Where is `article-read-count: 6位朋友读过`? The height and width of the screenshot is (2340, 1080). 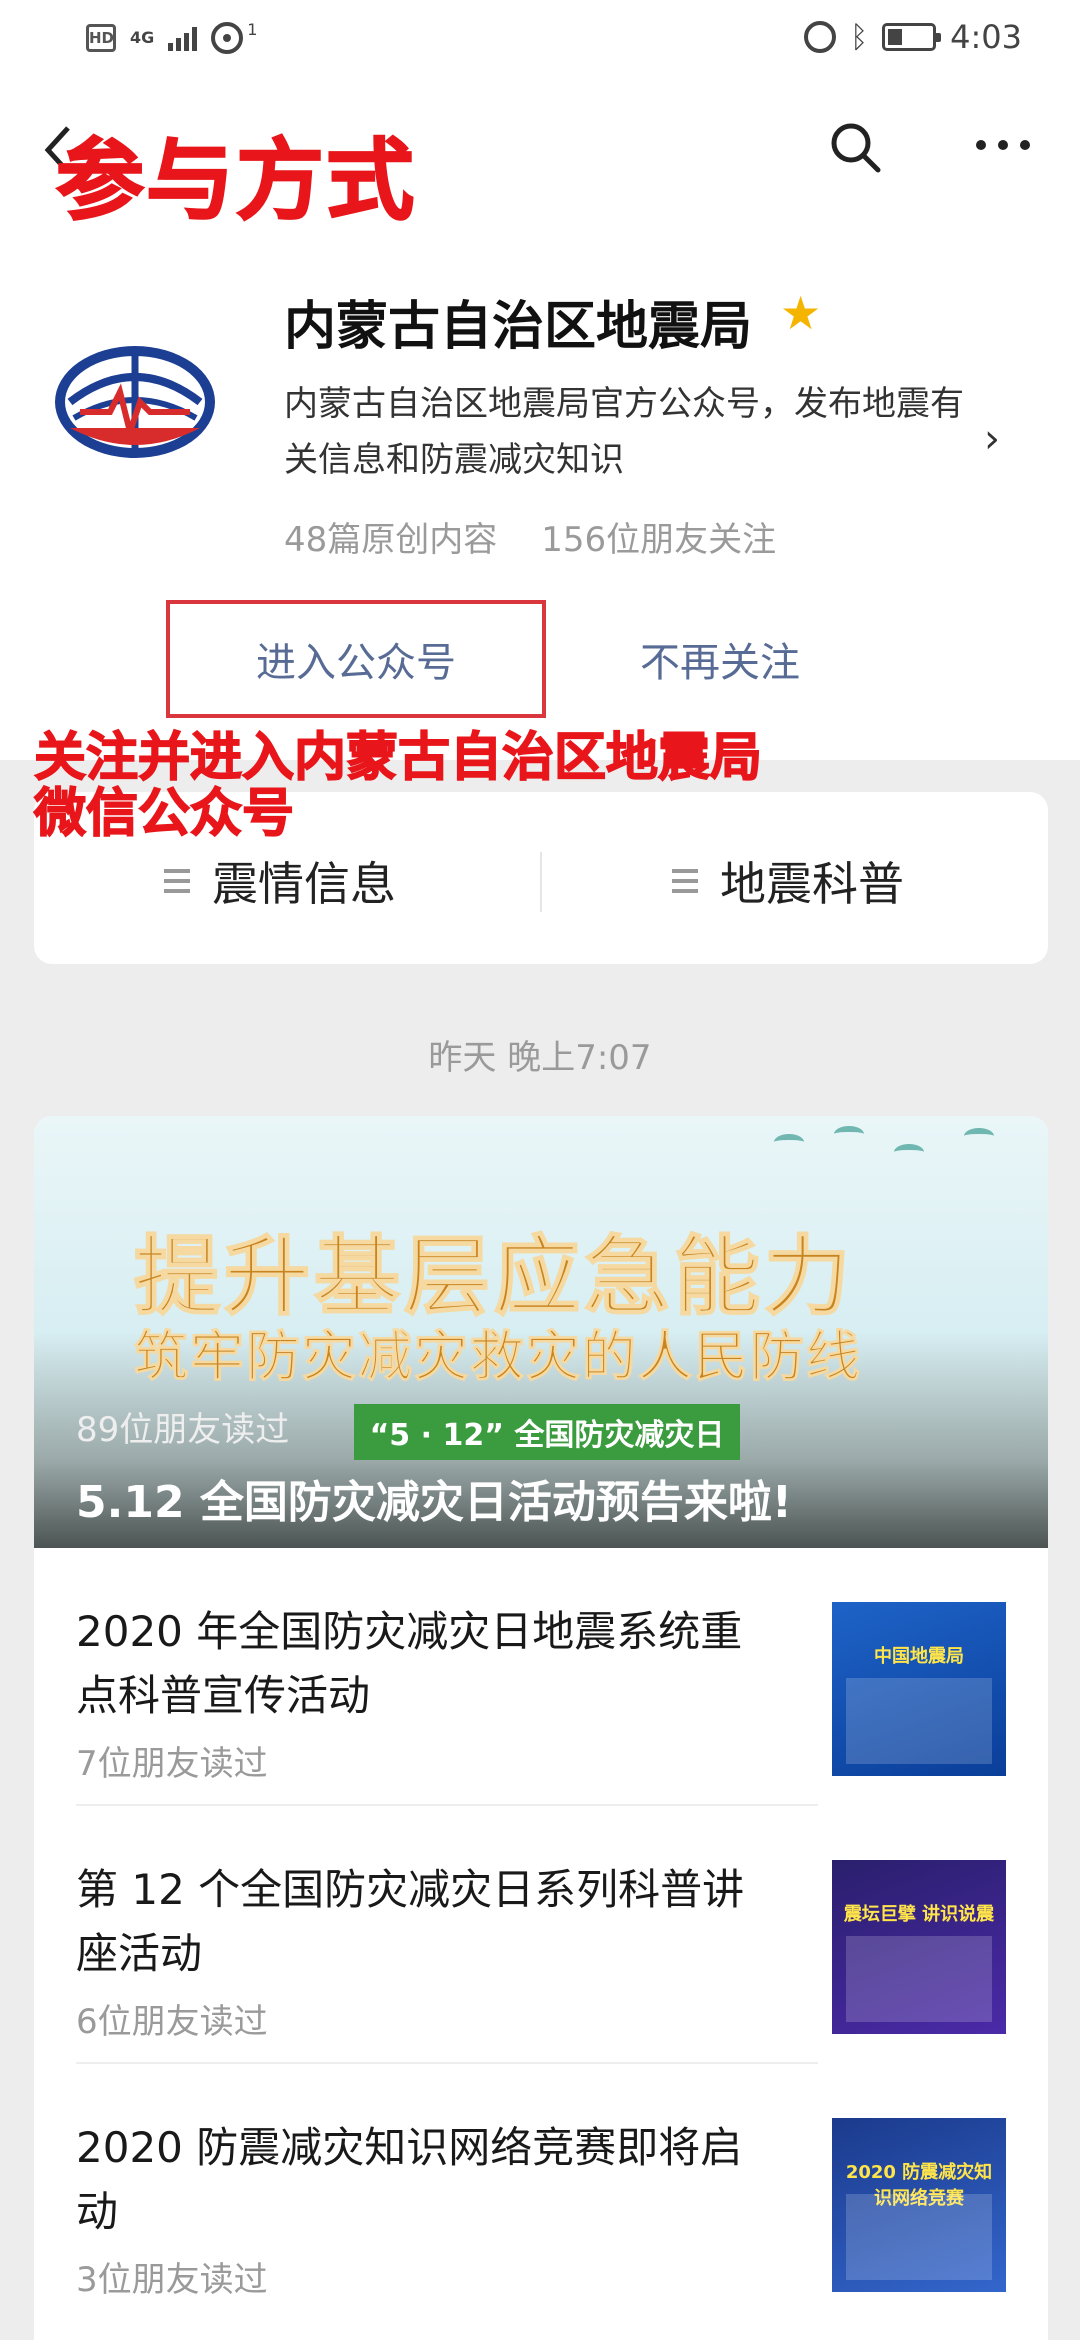
article-read-count: 6位朋友读过 is located at coordinates (172, 2022).